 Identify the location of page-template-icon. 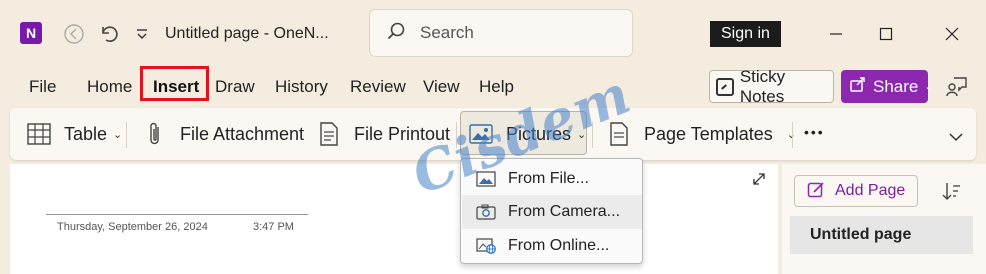
(619, 134).